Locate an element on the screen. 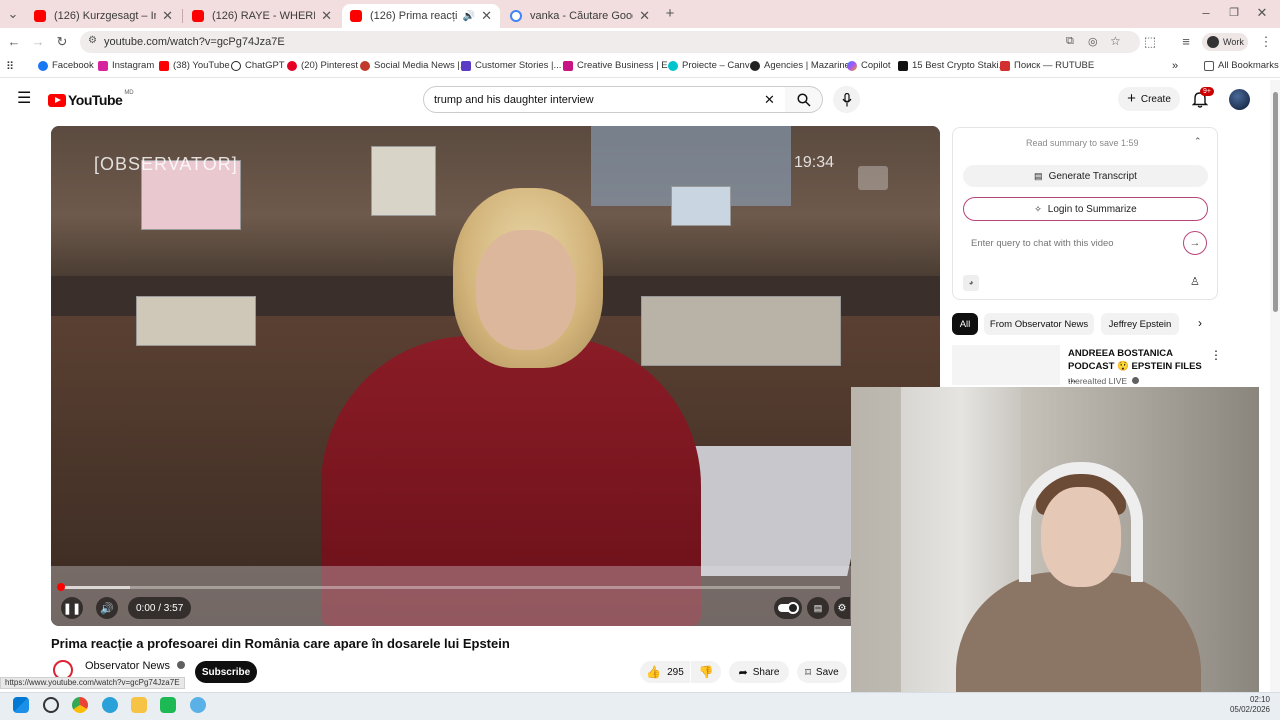 The width and height of the screenshot is (1280, 720). site-info-icon: ⚙ is located at coordinates (92, 40).